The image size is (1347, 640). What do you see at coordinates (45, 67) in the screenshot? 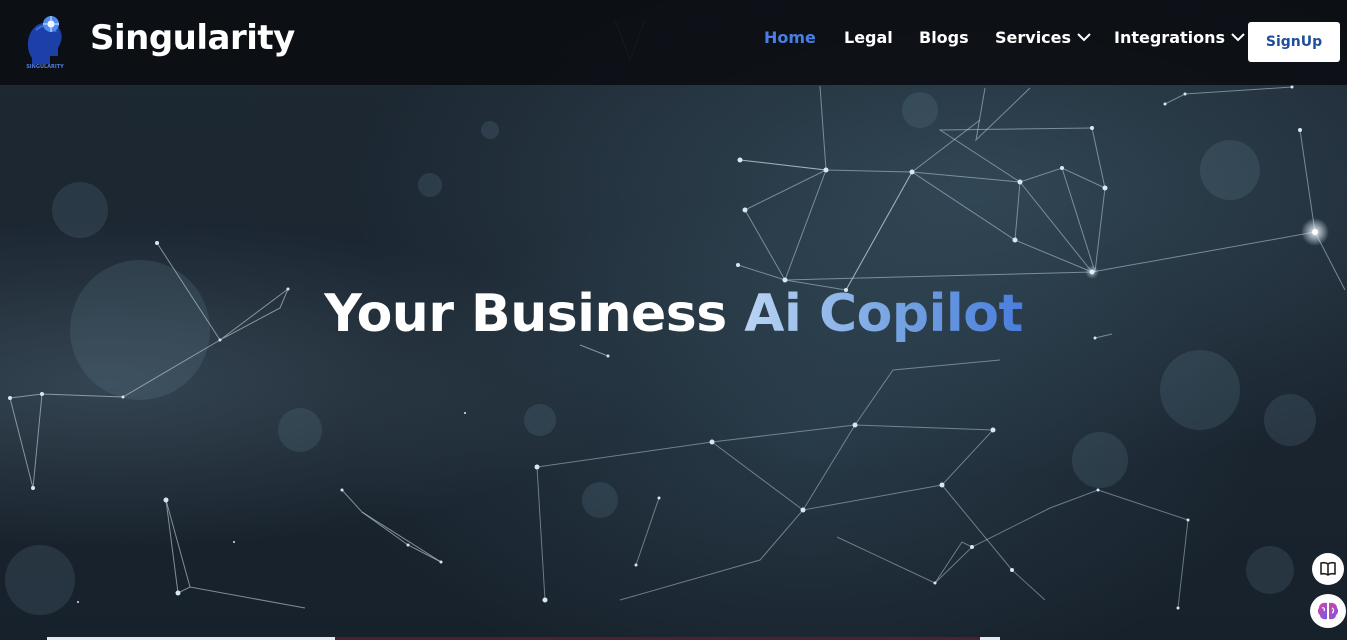
I see `logo-caption: SINGULARITY` at bounding box center [45, 67].